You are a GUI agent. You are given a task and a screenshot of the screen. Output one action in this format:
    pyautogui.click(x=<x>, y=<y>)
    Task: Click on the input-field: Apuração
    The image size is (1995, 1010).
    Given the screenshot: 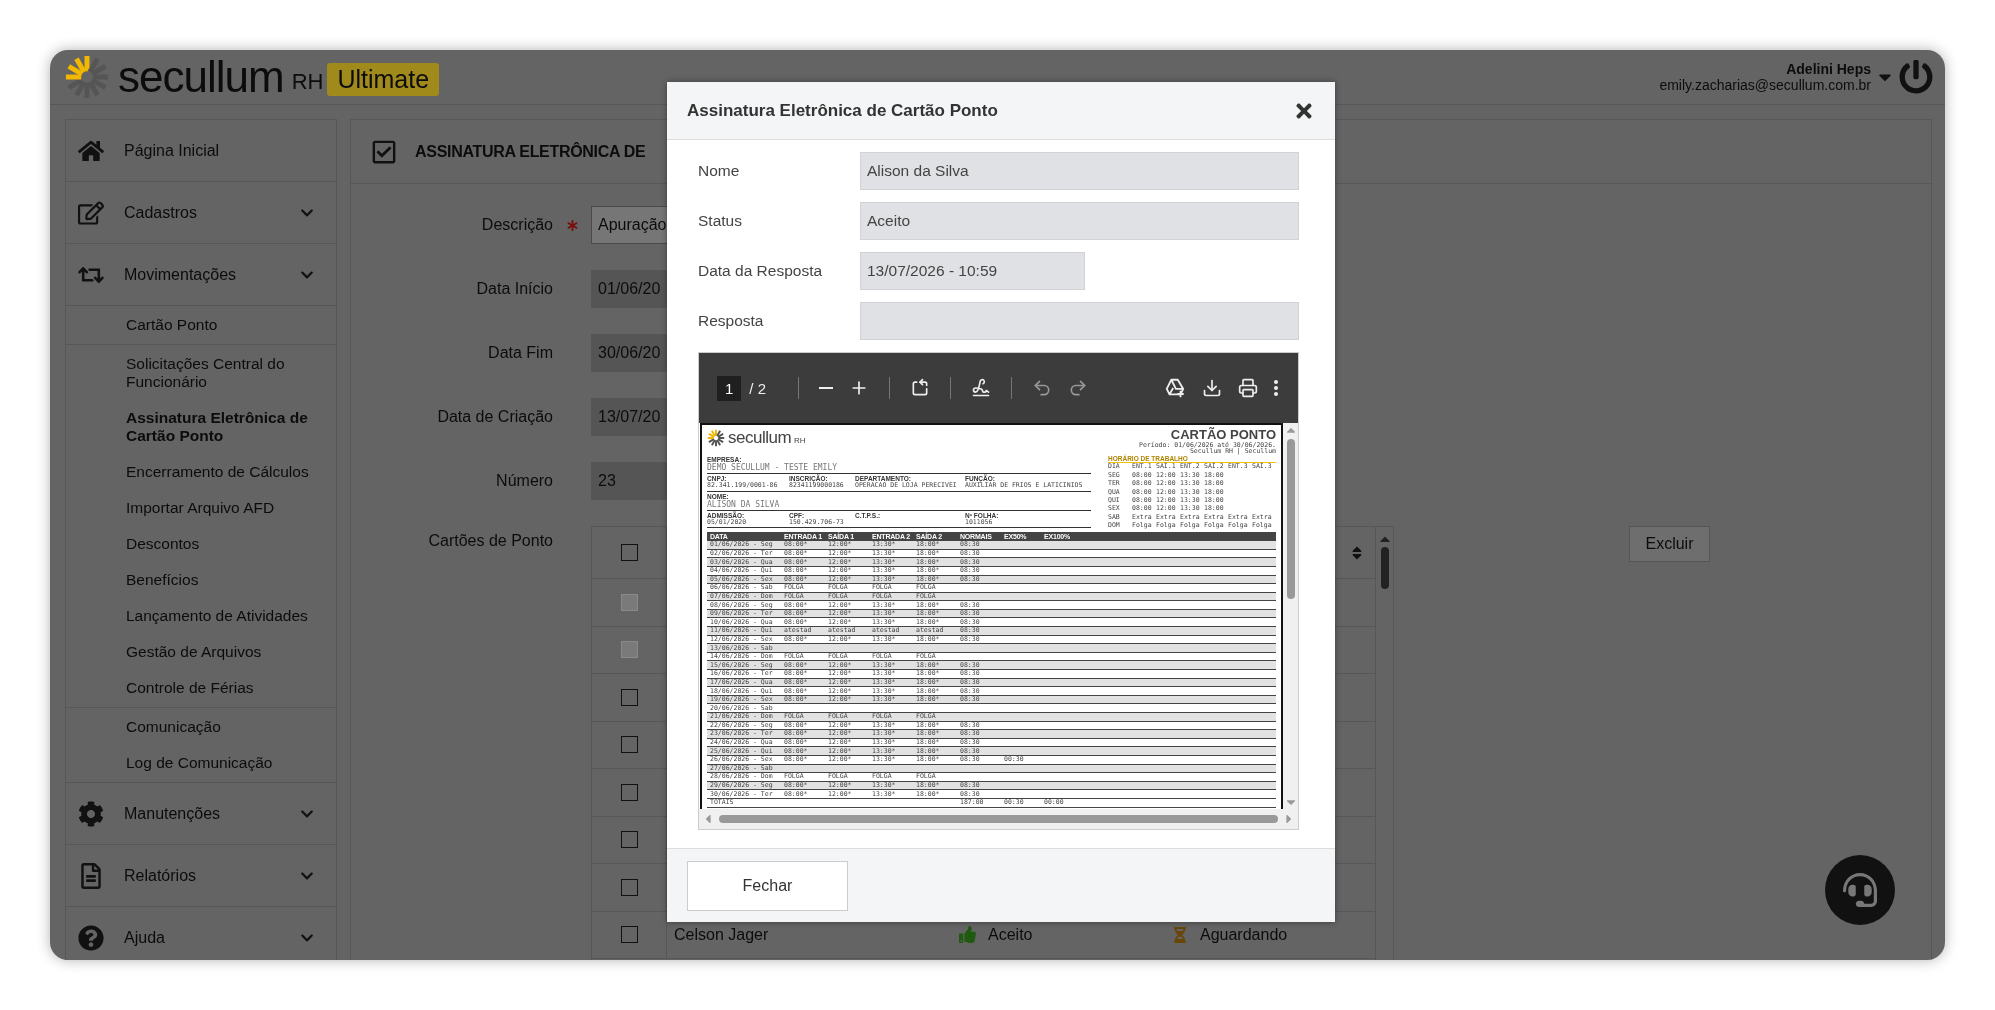 What is the action you would take?
    pyautogui.click(x=629, y=225)
    